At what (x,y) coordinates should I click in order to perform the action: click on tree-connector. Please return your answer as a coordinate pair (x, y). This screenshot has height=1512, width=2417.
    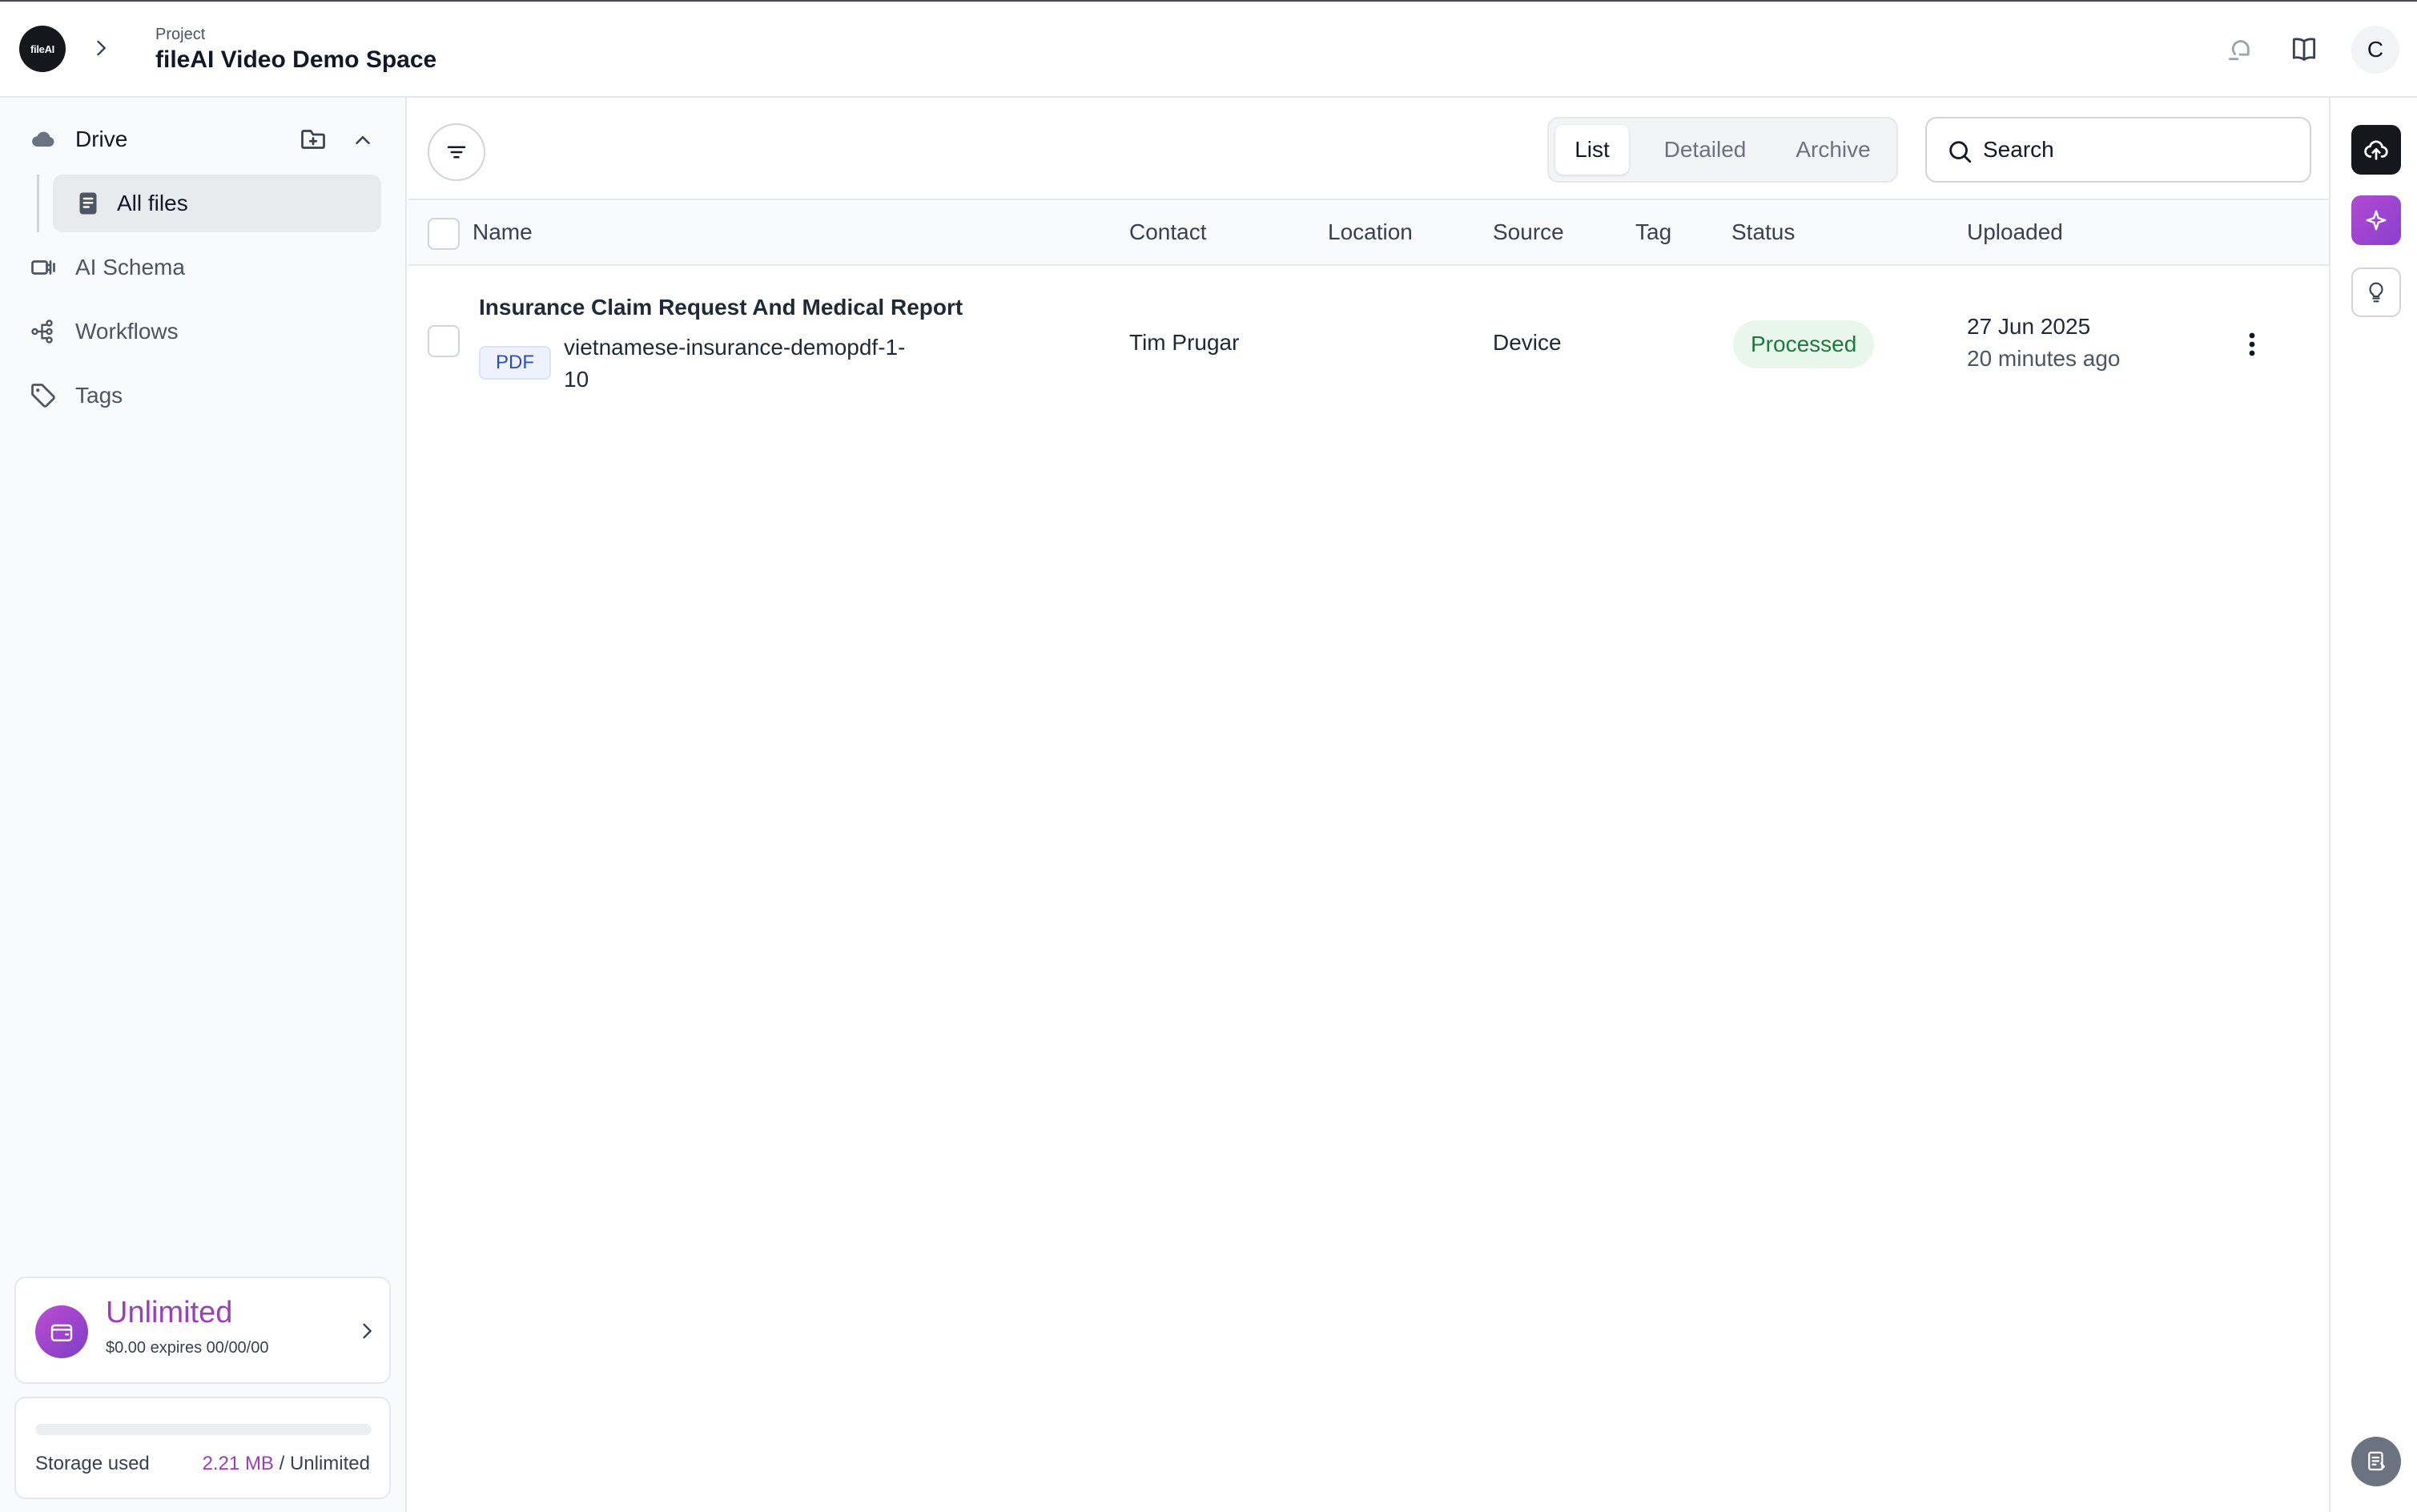
    Looking at the image, I should click on (38, 203).